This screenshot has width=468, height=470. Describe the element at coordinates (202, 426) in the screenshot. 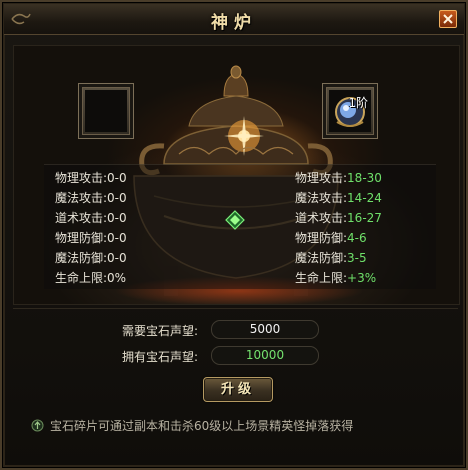

I see `hint-text: 宝石碎片可通过副本和击杀60级以上场景精英怪掉落获得` at that location.